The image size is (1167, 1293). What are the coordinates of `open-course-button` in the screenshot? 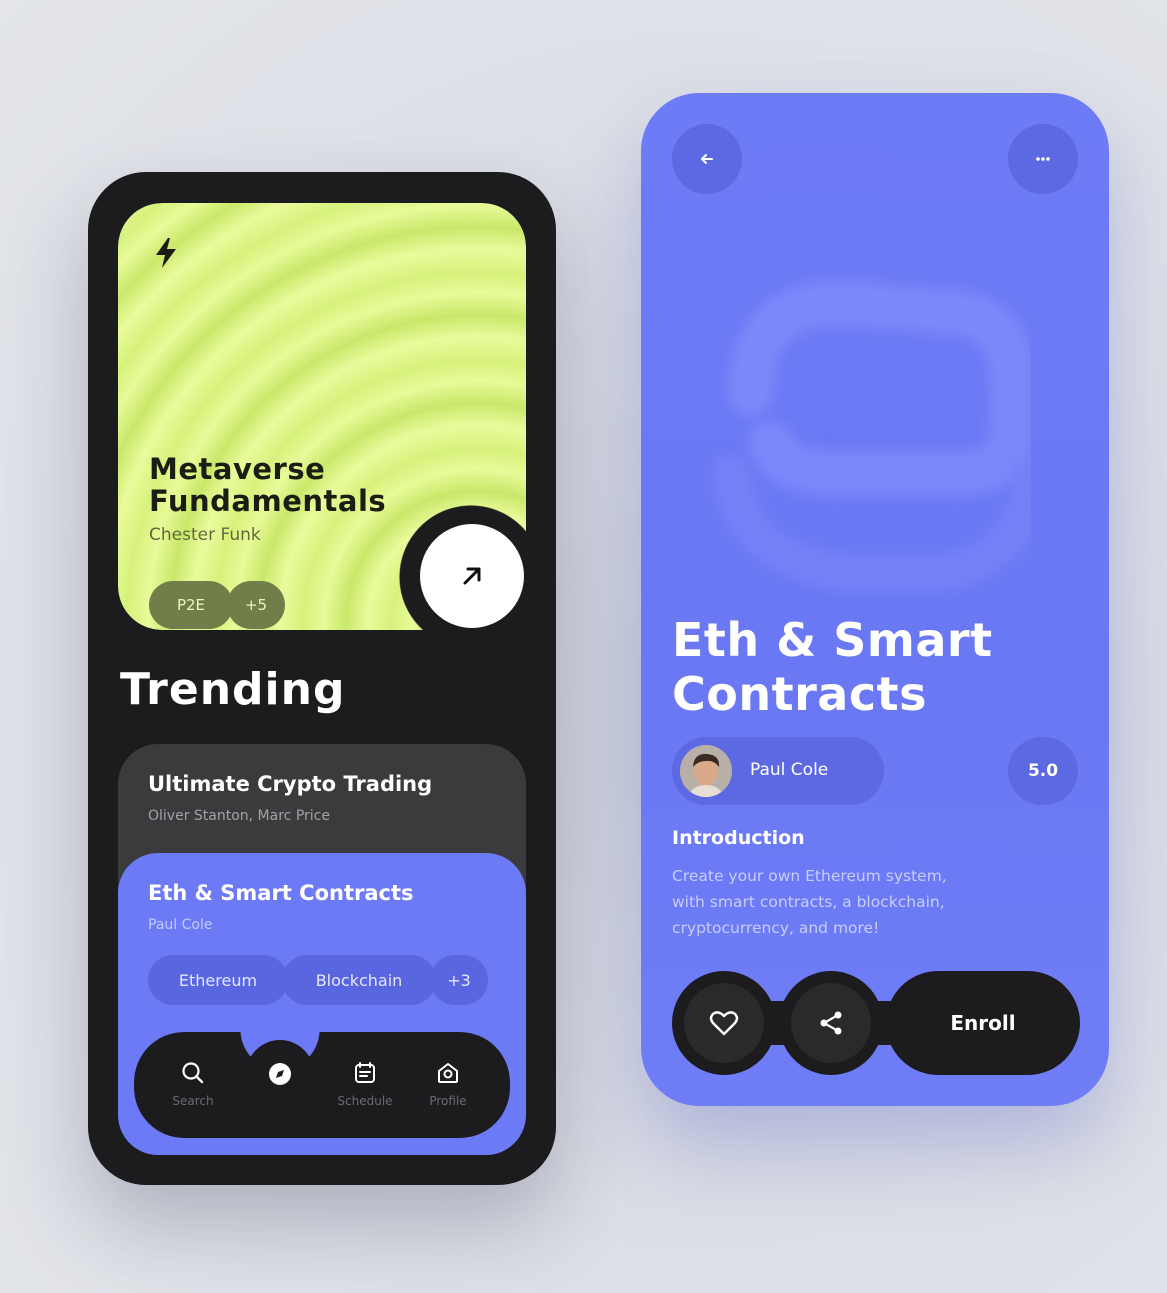 It's located at (472, 576).